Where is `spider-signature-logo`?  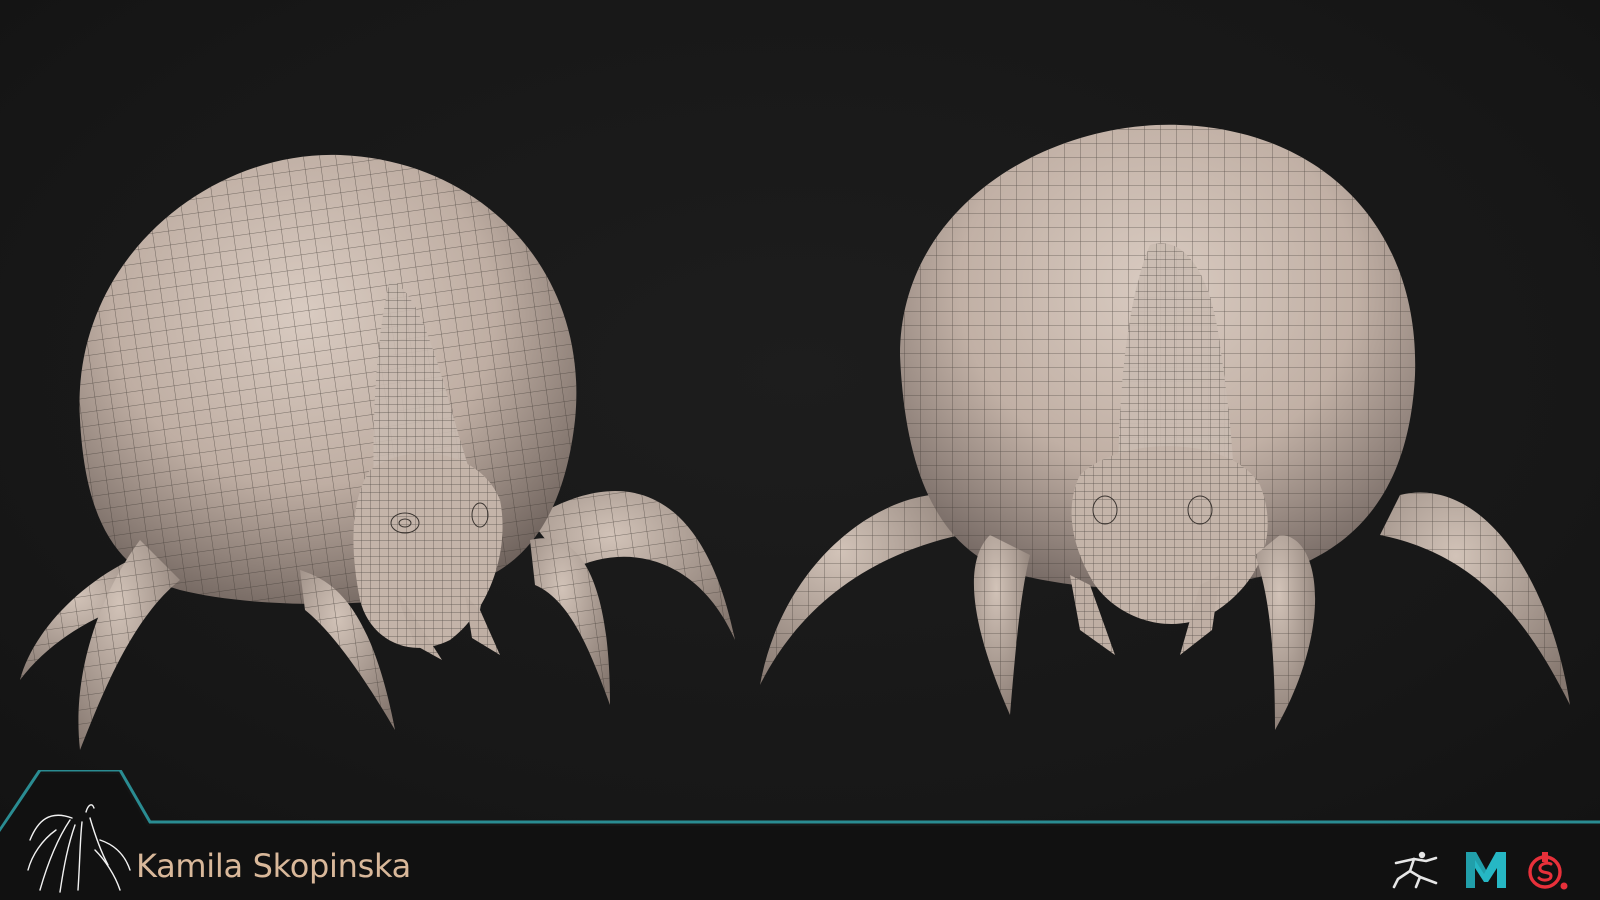
spider-signature-logo is located at coordinates (77, 850).